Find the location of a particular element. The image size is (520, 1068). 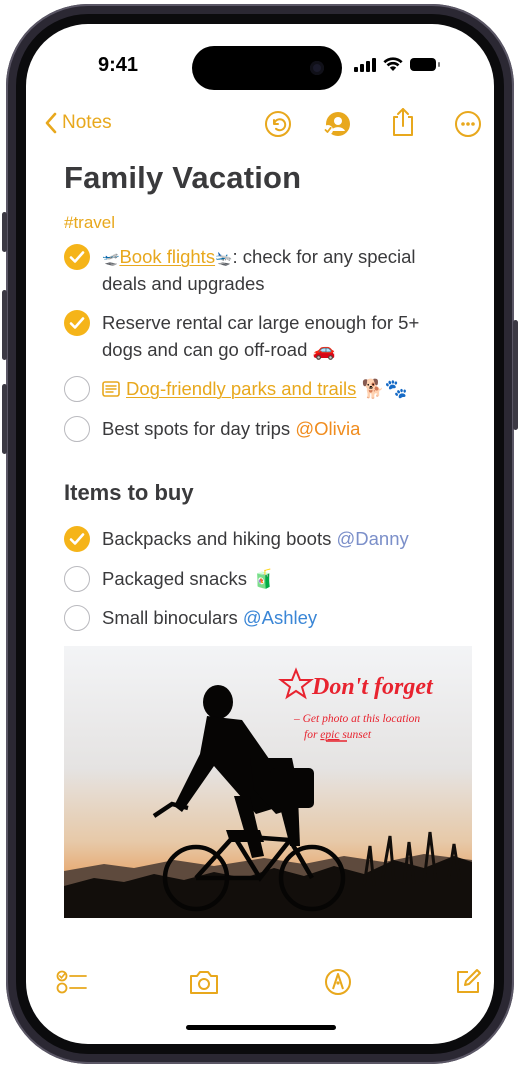

more-button is located at coordinates (468, 124).